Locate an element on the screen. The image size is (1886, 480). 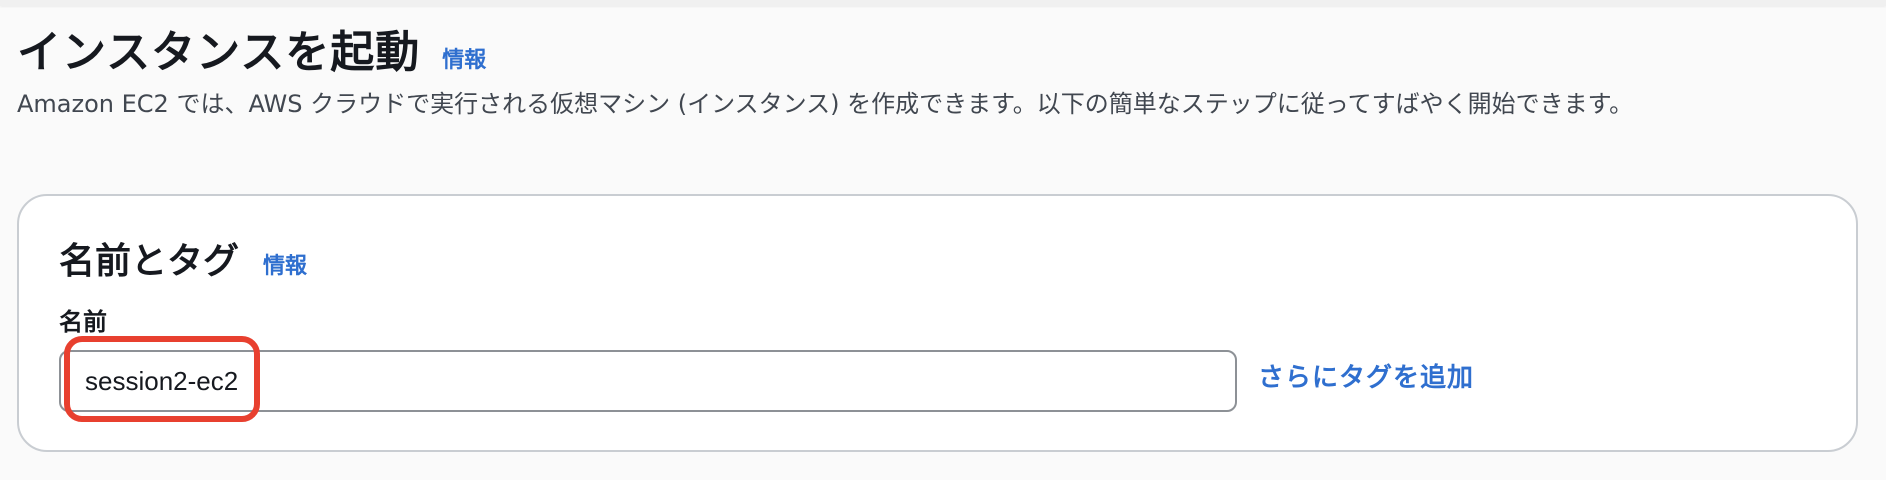
name-and-tags-header: 名前とタグ 情報 is located at coordinates (183, 258).